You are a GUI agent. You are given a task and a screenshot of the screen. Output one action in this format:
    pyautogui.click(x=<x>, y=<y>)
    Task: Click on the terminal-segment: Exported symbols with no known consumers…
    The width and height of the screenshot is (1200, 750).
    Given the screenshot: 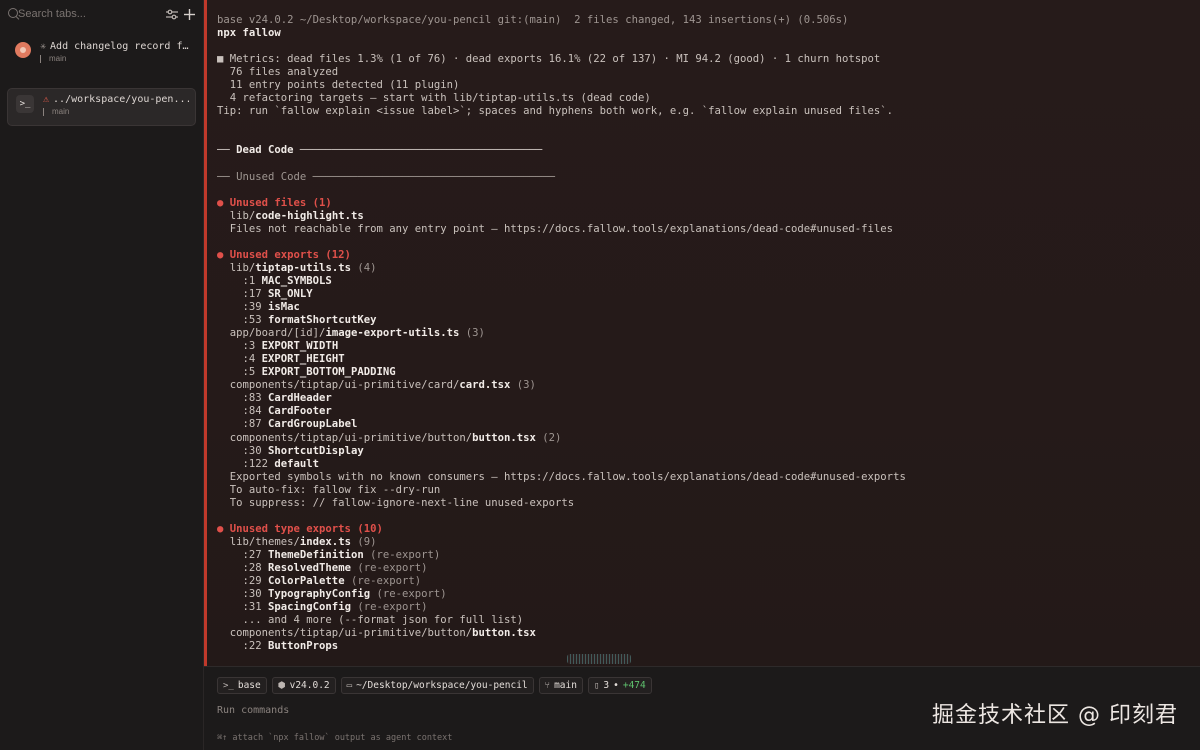 What is the action you would take?
    pyautogui.click(x=561, y=476)
    